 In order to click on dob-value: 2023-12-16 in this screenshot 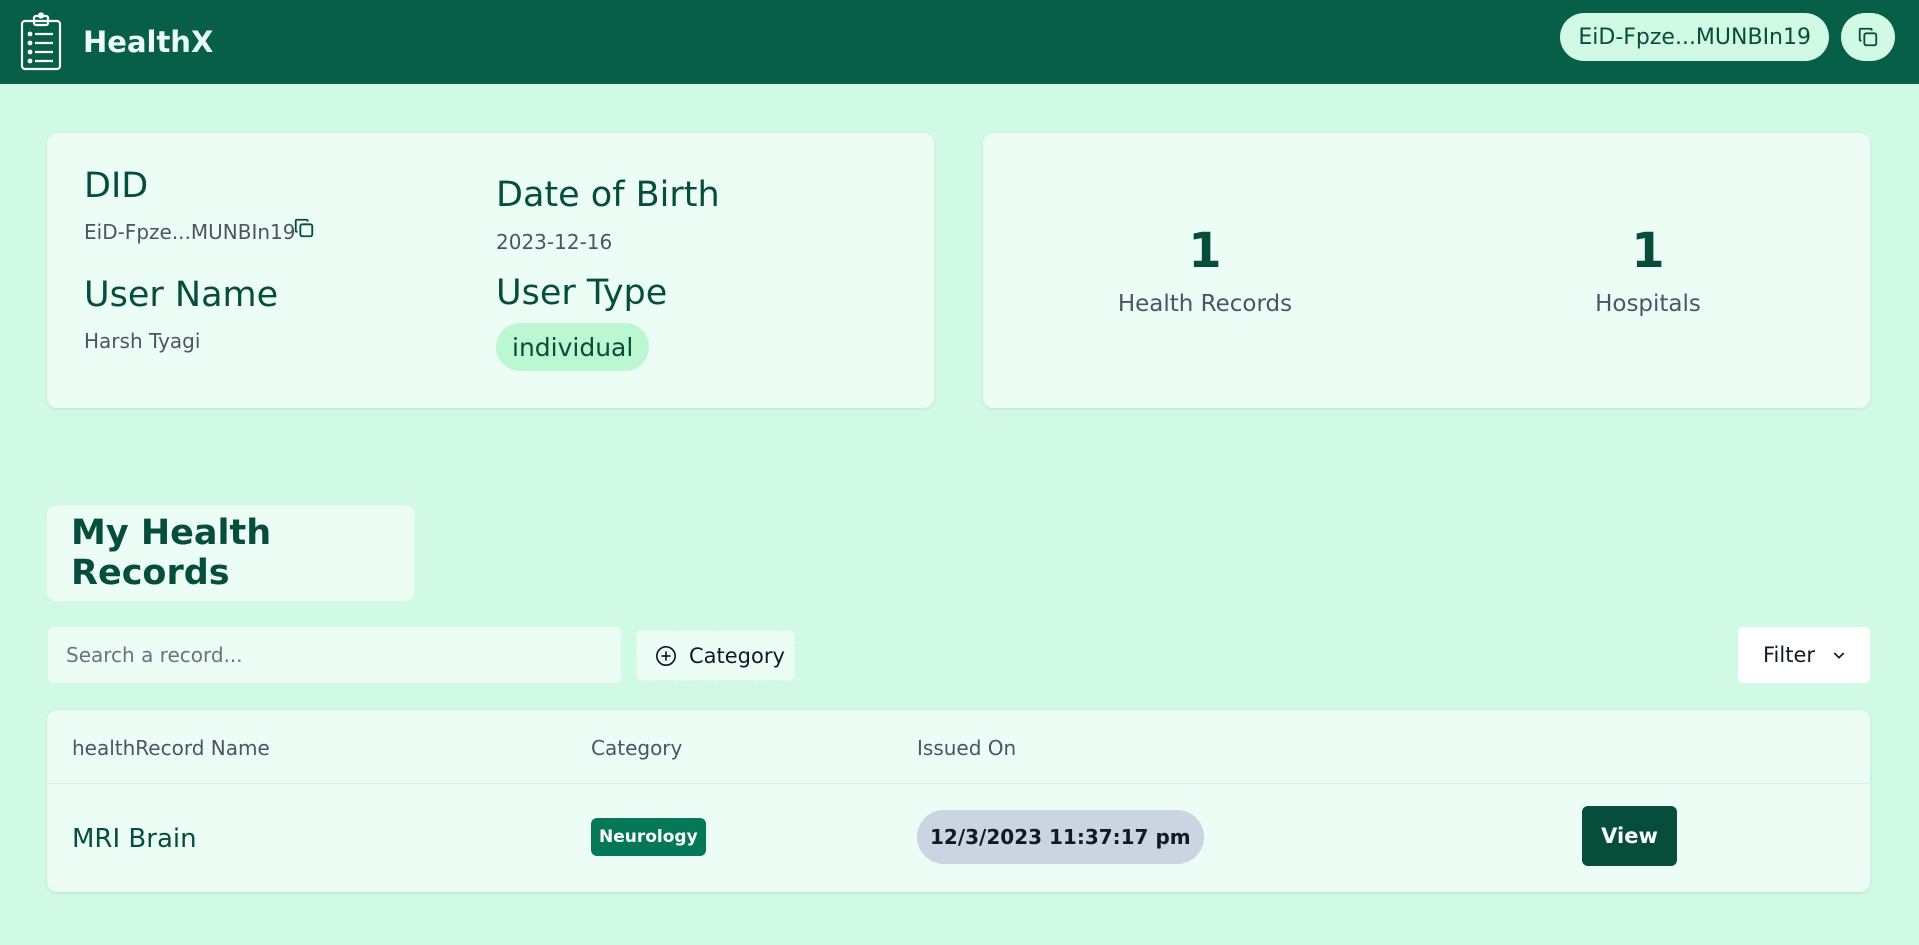, I will do `click(554, 242)`.